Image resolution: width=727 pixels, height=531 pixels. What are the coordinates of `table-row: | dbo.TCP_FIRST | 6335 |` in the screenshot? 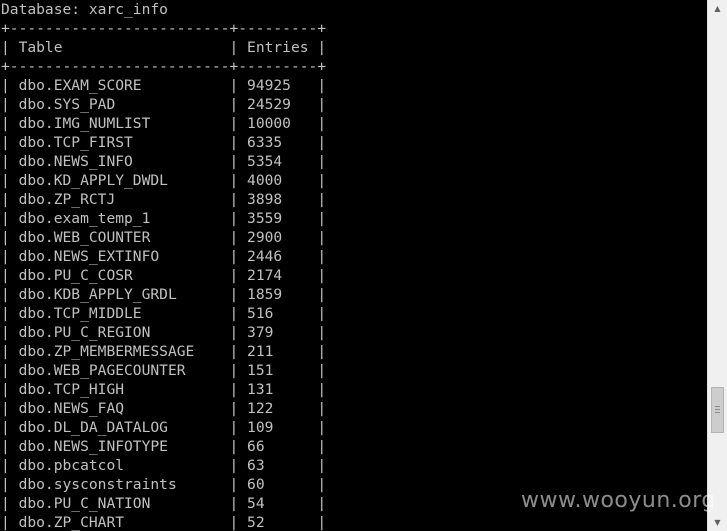 It's located at (164, 142).